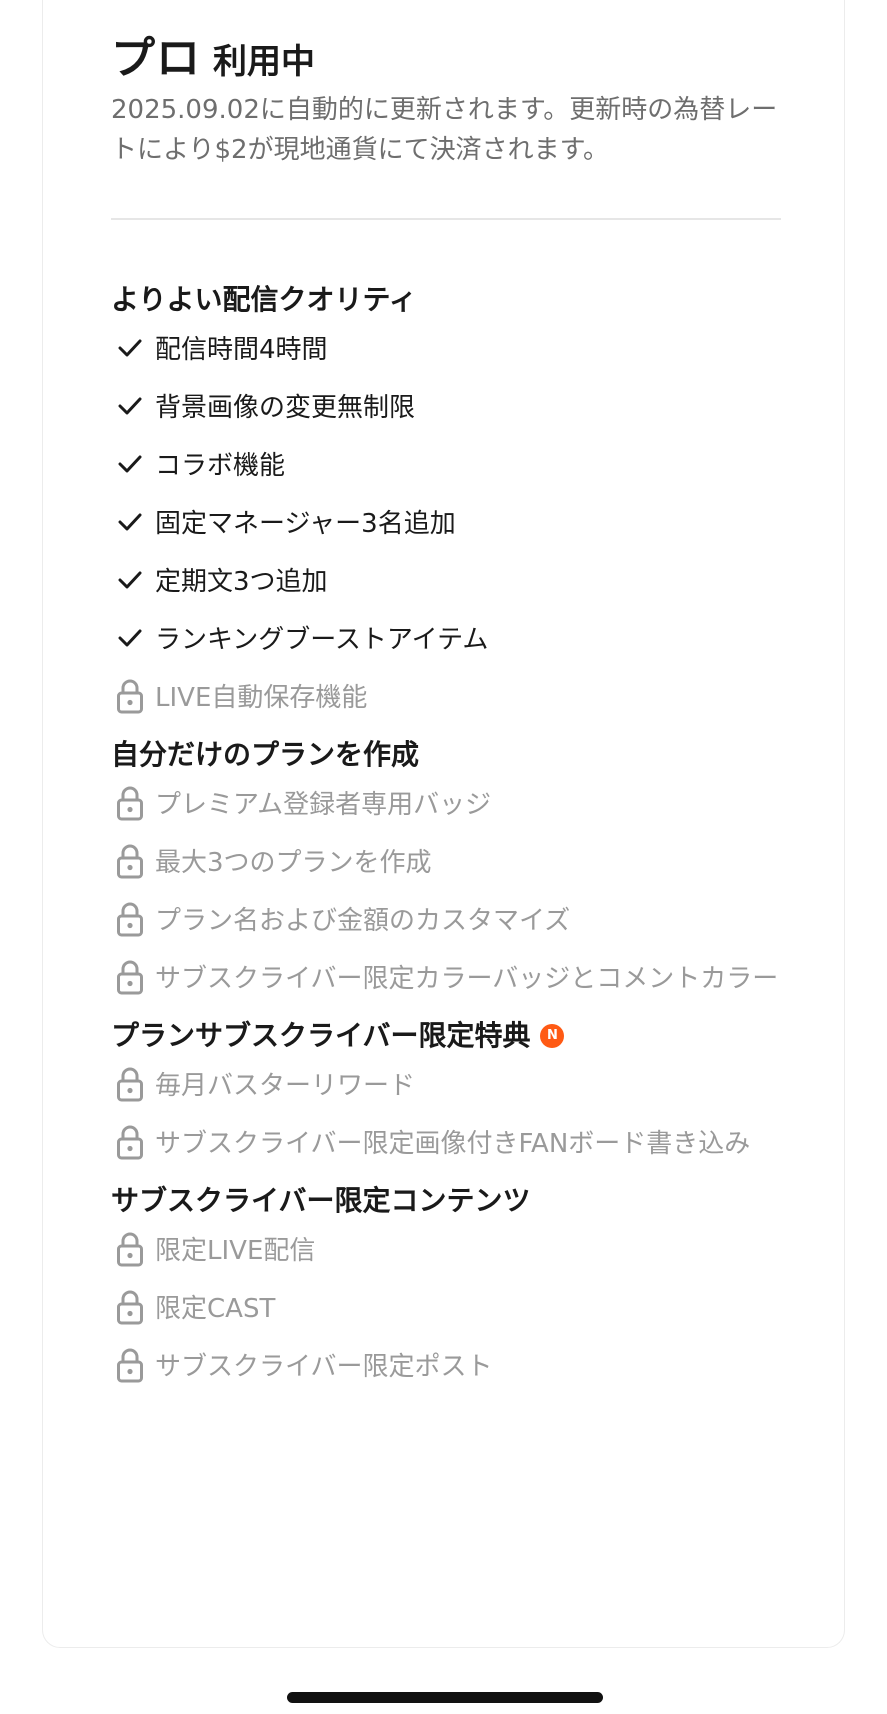 This screenshot has height=1714, width=887. I want to click on benefit-item: 固定マネージャー3名追加, so click(446, 524).